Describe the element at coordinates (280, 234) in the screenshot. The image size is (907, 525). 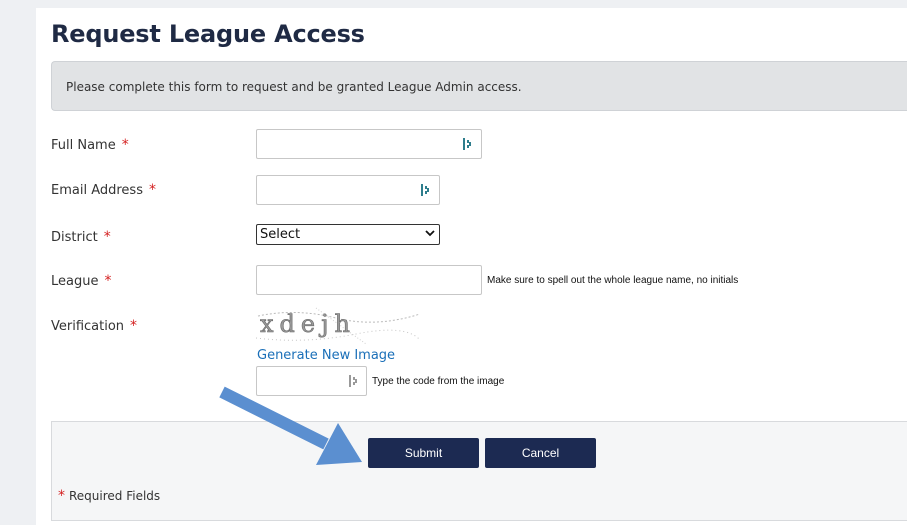
I see `district-selected-value: Select` at that location.